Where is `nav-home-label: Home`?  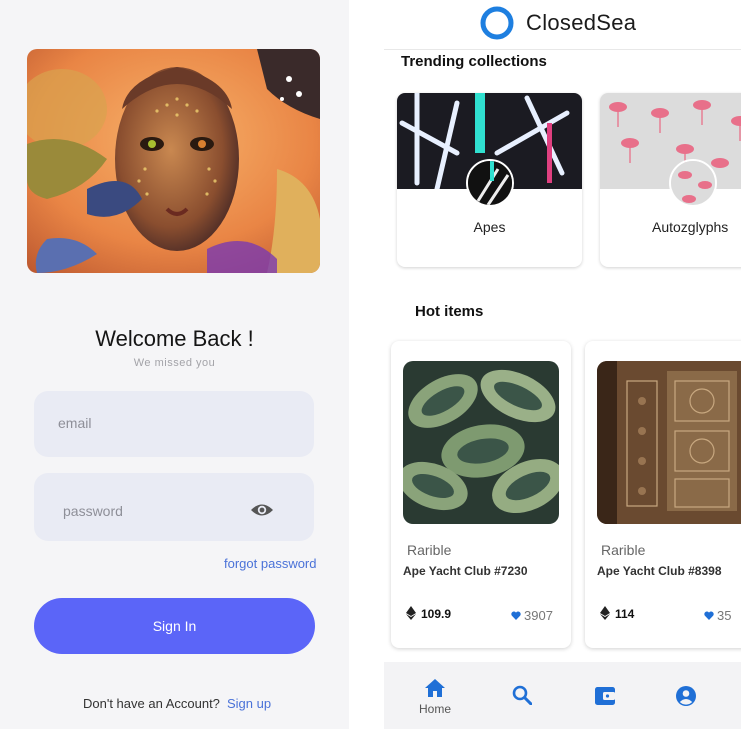
nav-home-label: Home is located at coordinates (434, 709).